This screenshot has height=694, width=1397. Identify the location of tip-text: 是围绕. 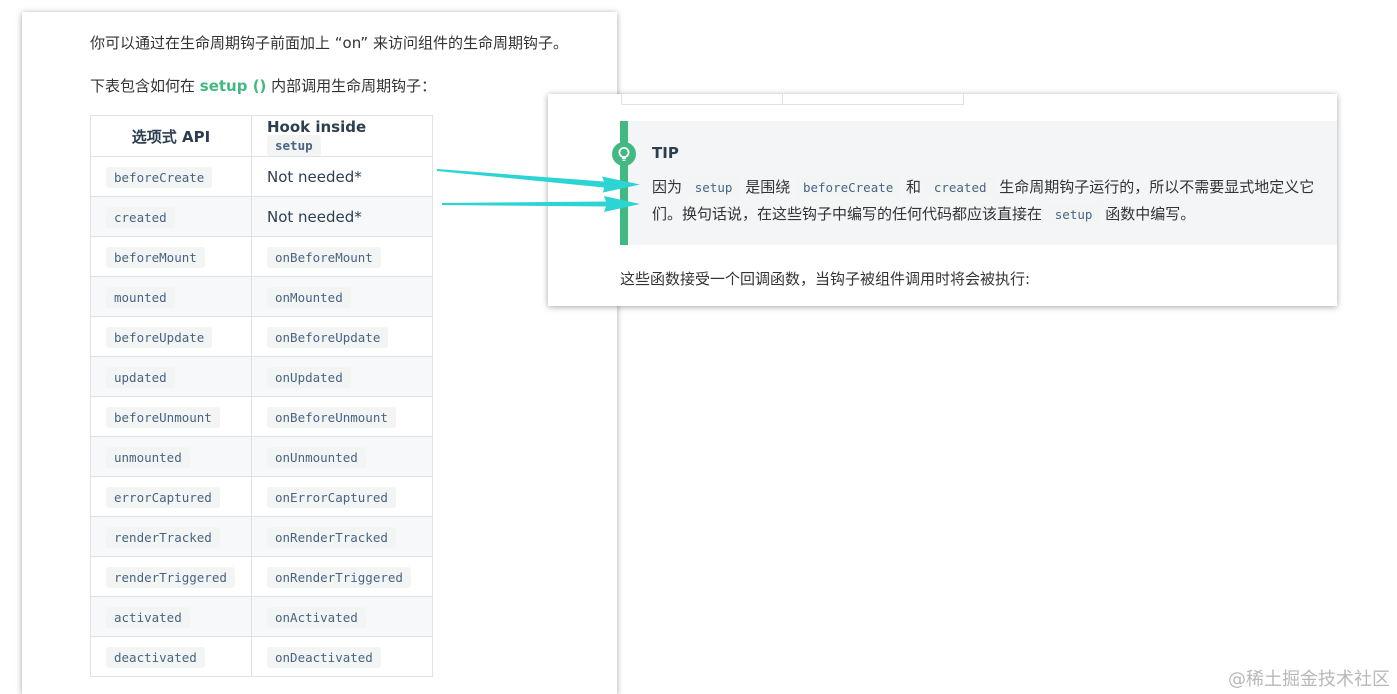
(767, 187).